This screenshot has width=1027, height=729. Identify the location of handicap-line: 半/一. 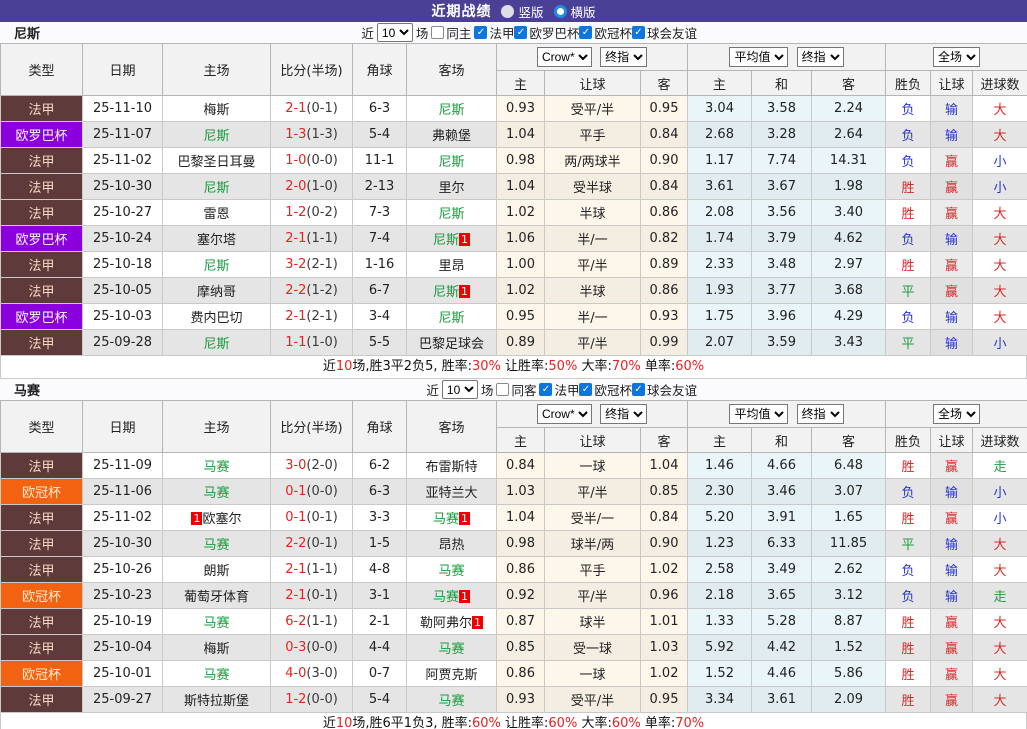
(592, 238).